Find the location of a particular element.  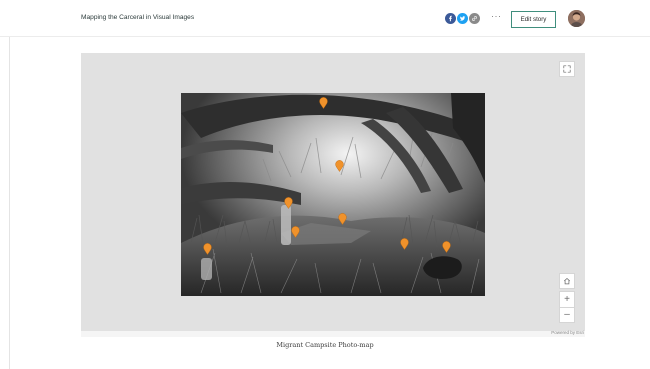

fullscreen-button is located at coordinates (567, 69).